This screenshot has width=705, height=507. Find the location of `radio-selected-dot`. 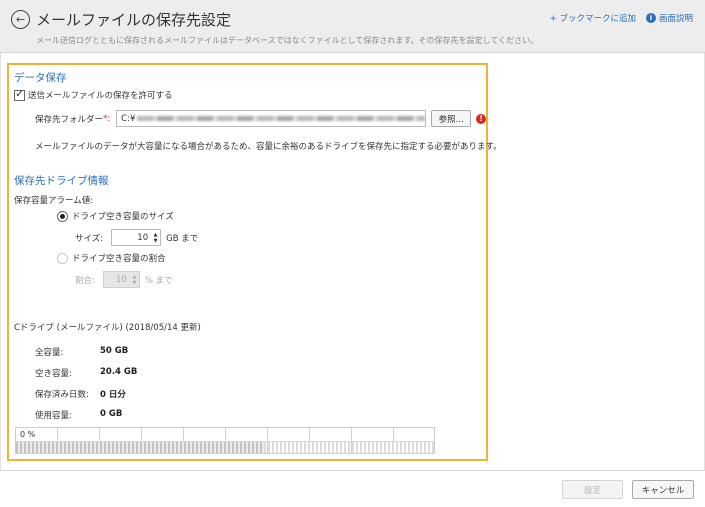

radio-selected-dot is located at coordinates (62, 216).